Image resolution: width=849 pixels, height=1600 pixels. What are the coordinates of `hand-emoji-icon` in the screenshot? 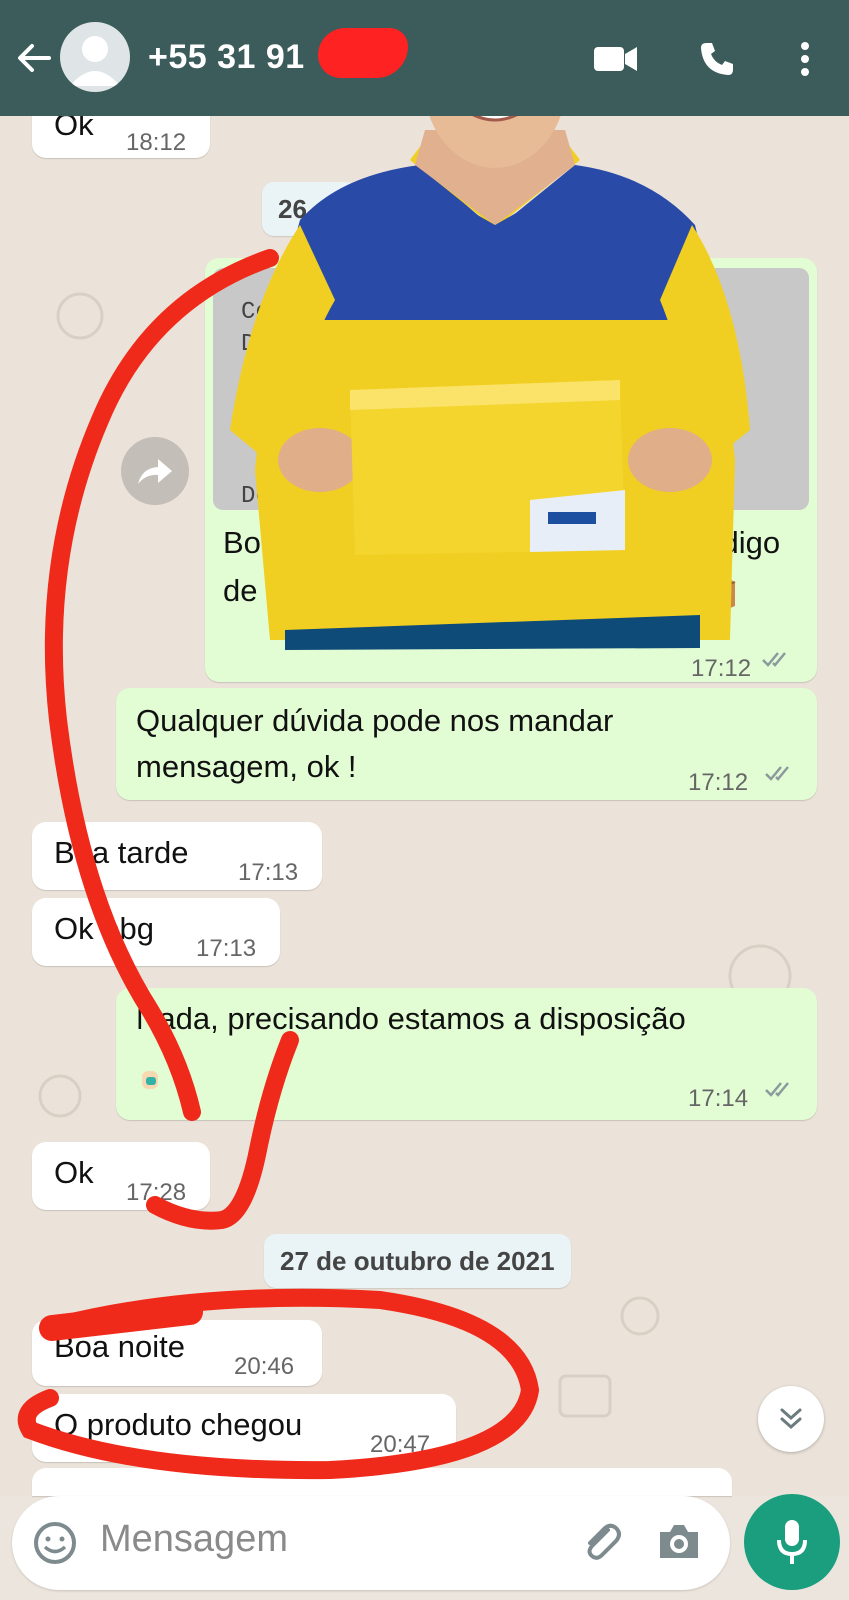 It's located at (151, 1073).